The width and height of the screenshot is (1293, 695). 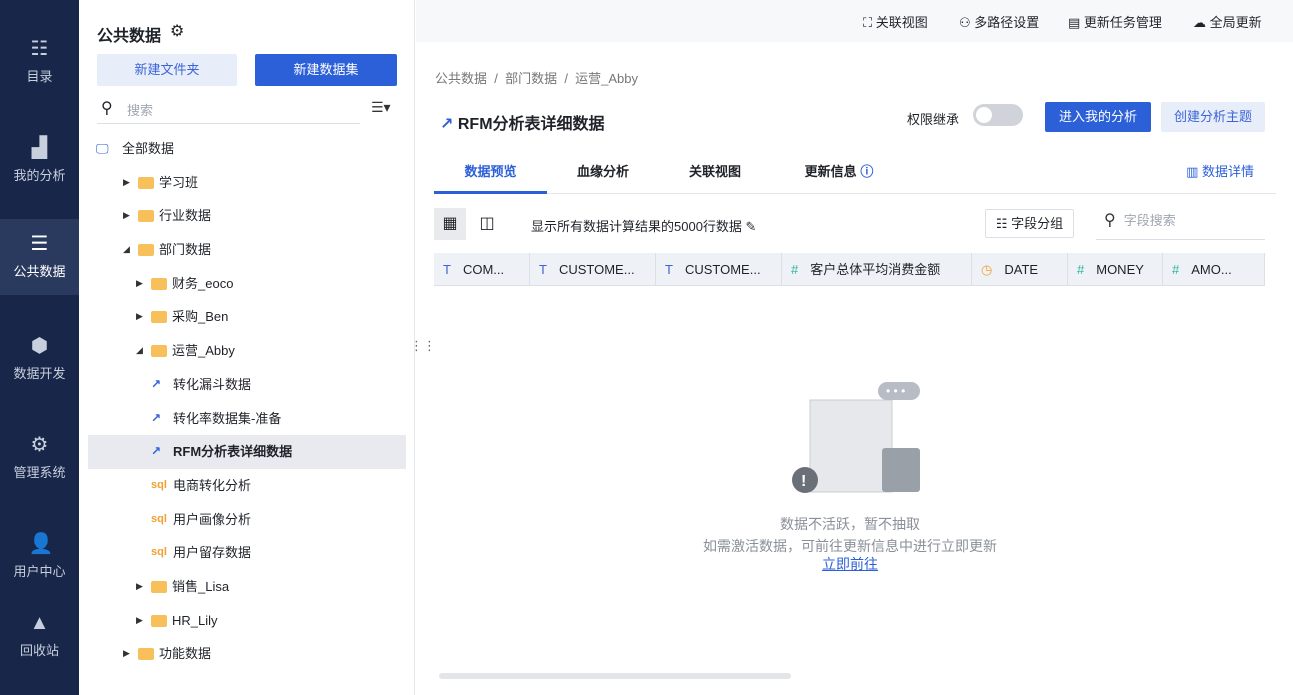 I want to click on tree-item: ◢ 运营_Abby, so click(x=247, y=351).